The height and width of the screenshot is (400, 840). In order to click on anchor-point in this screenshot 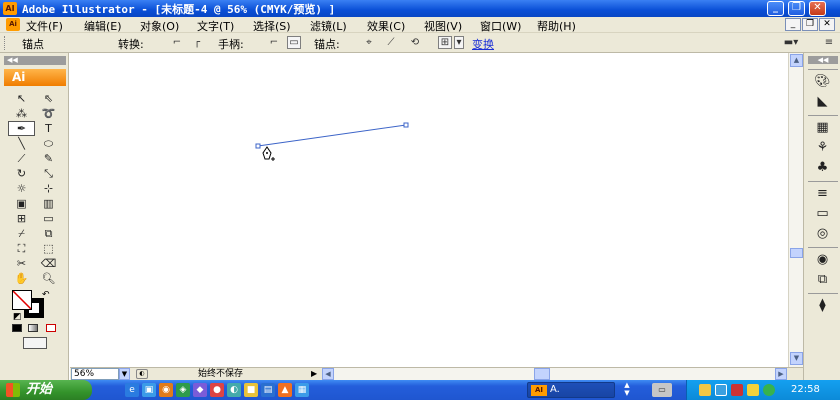, I will do `click(258, 146)`.